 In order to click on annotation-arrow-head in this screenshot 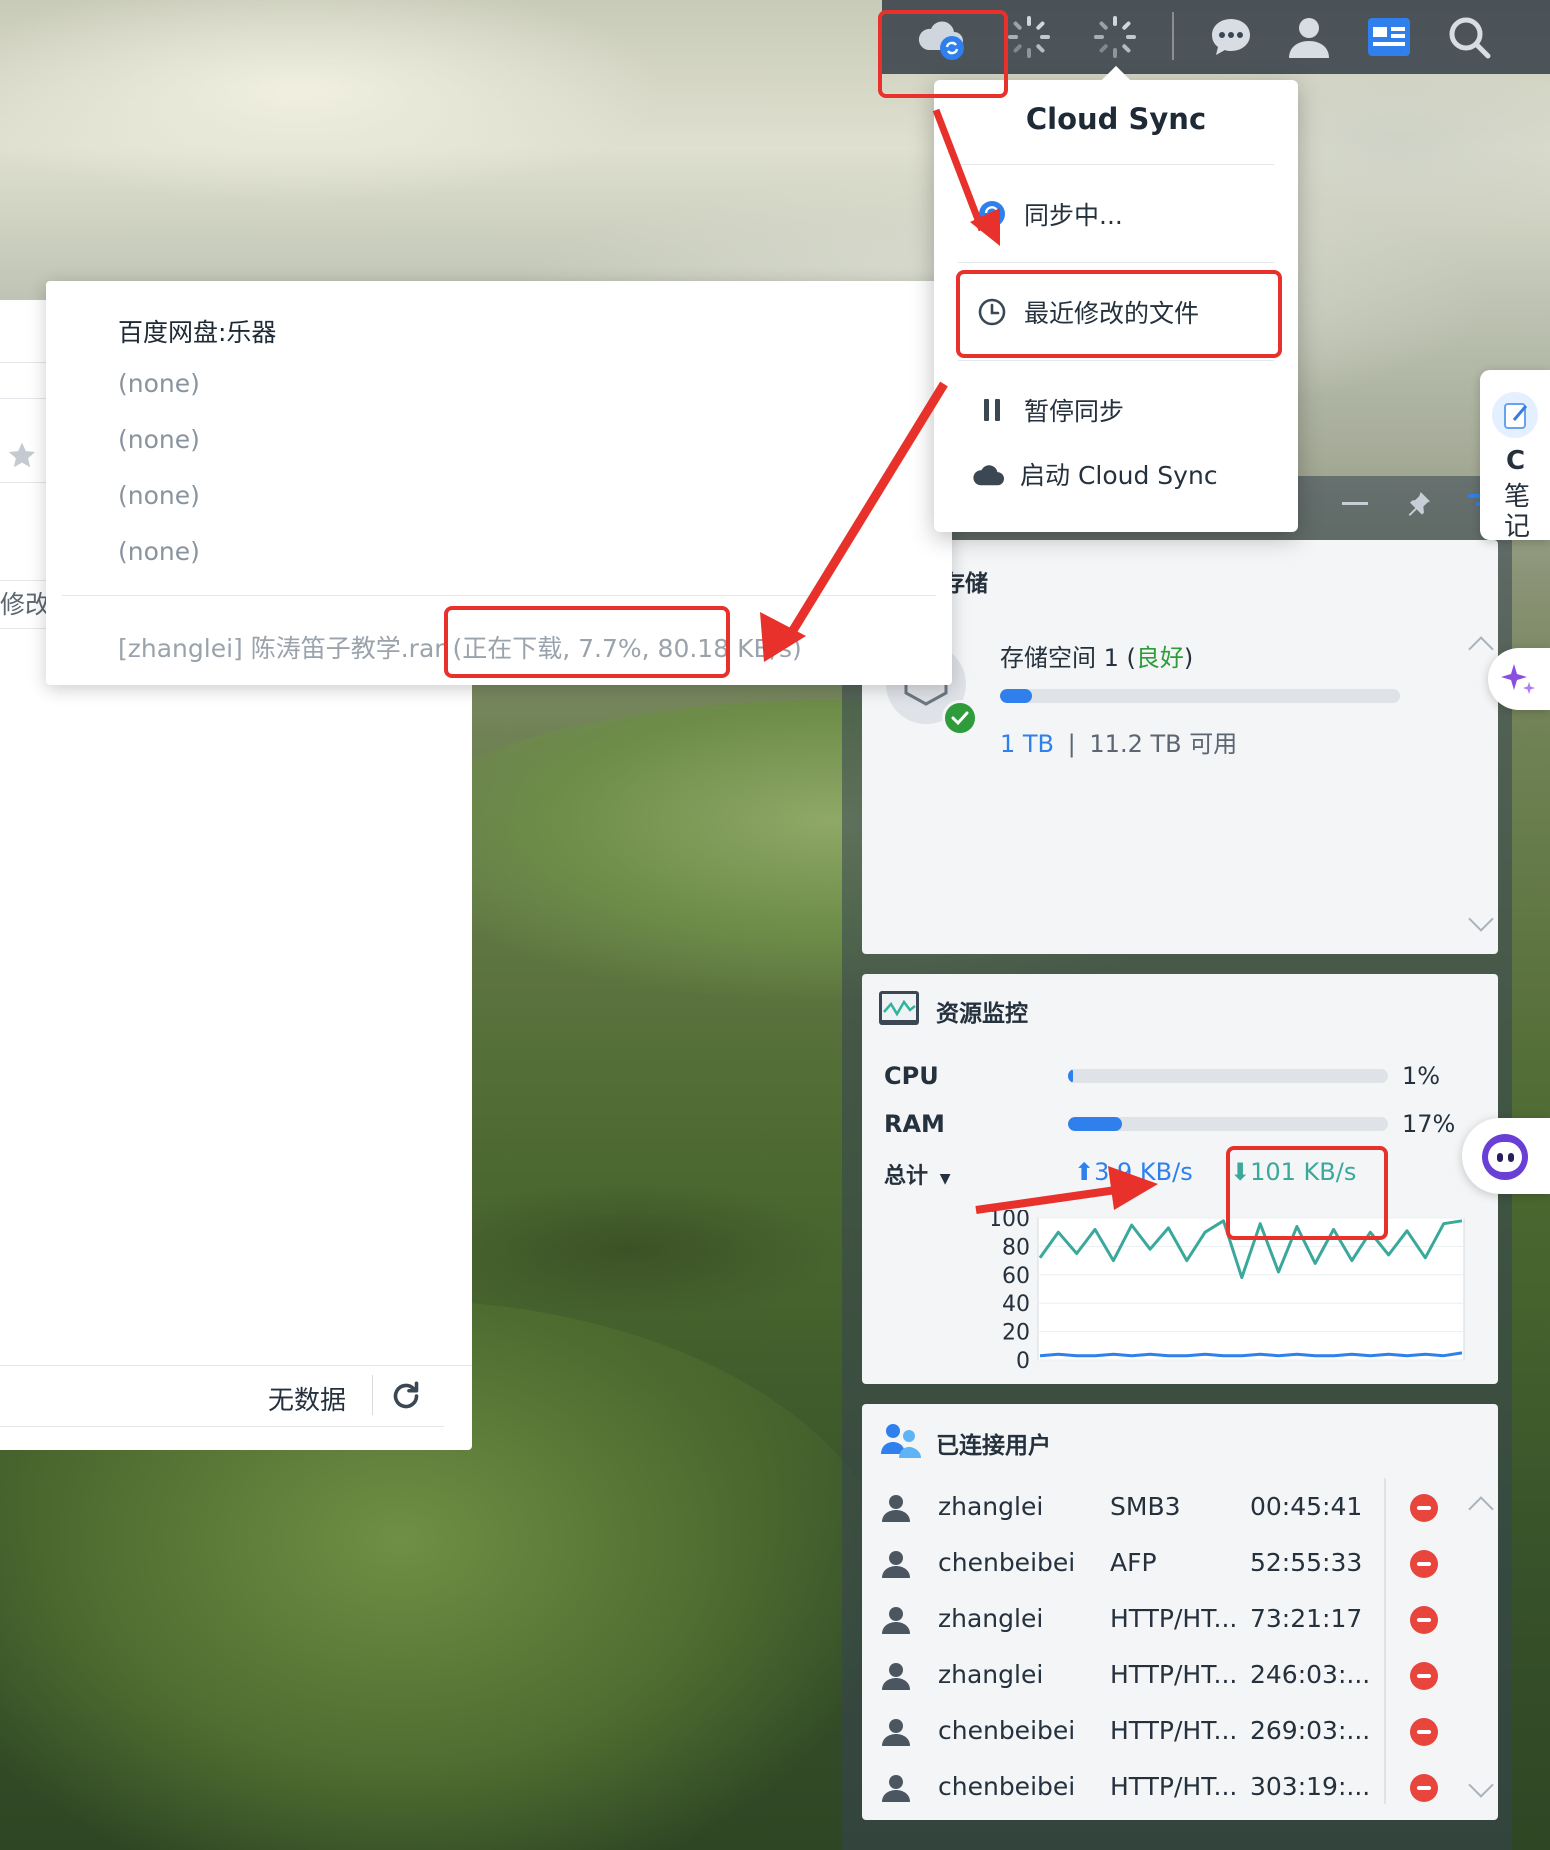, I will do `click(1133, 1188)`.